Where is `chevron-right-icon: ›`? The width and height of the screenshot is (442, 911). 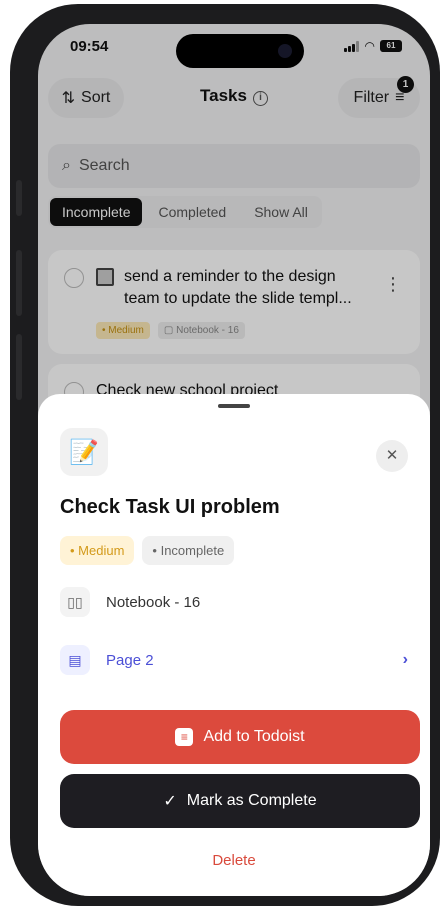
chevron-right-icon: › is located at coordinates (405, 659).